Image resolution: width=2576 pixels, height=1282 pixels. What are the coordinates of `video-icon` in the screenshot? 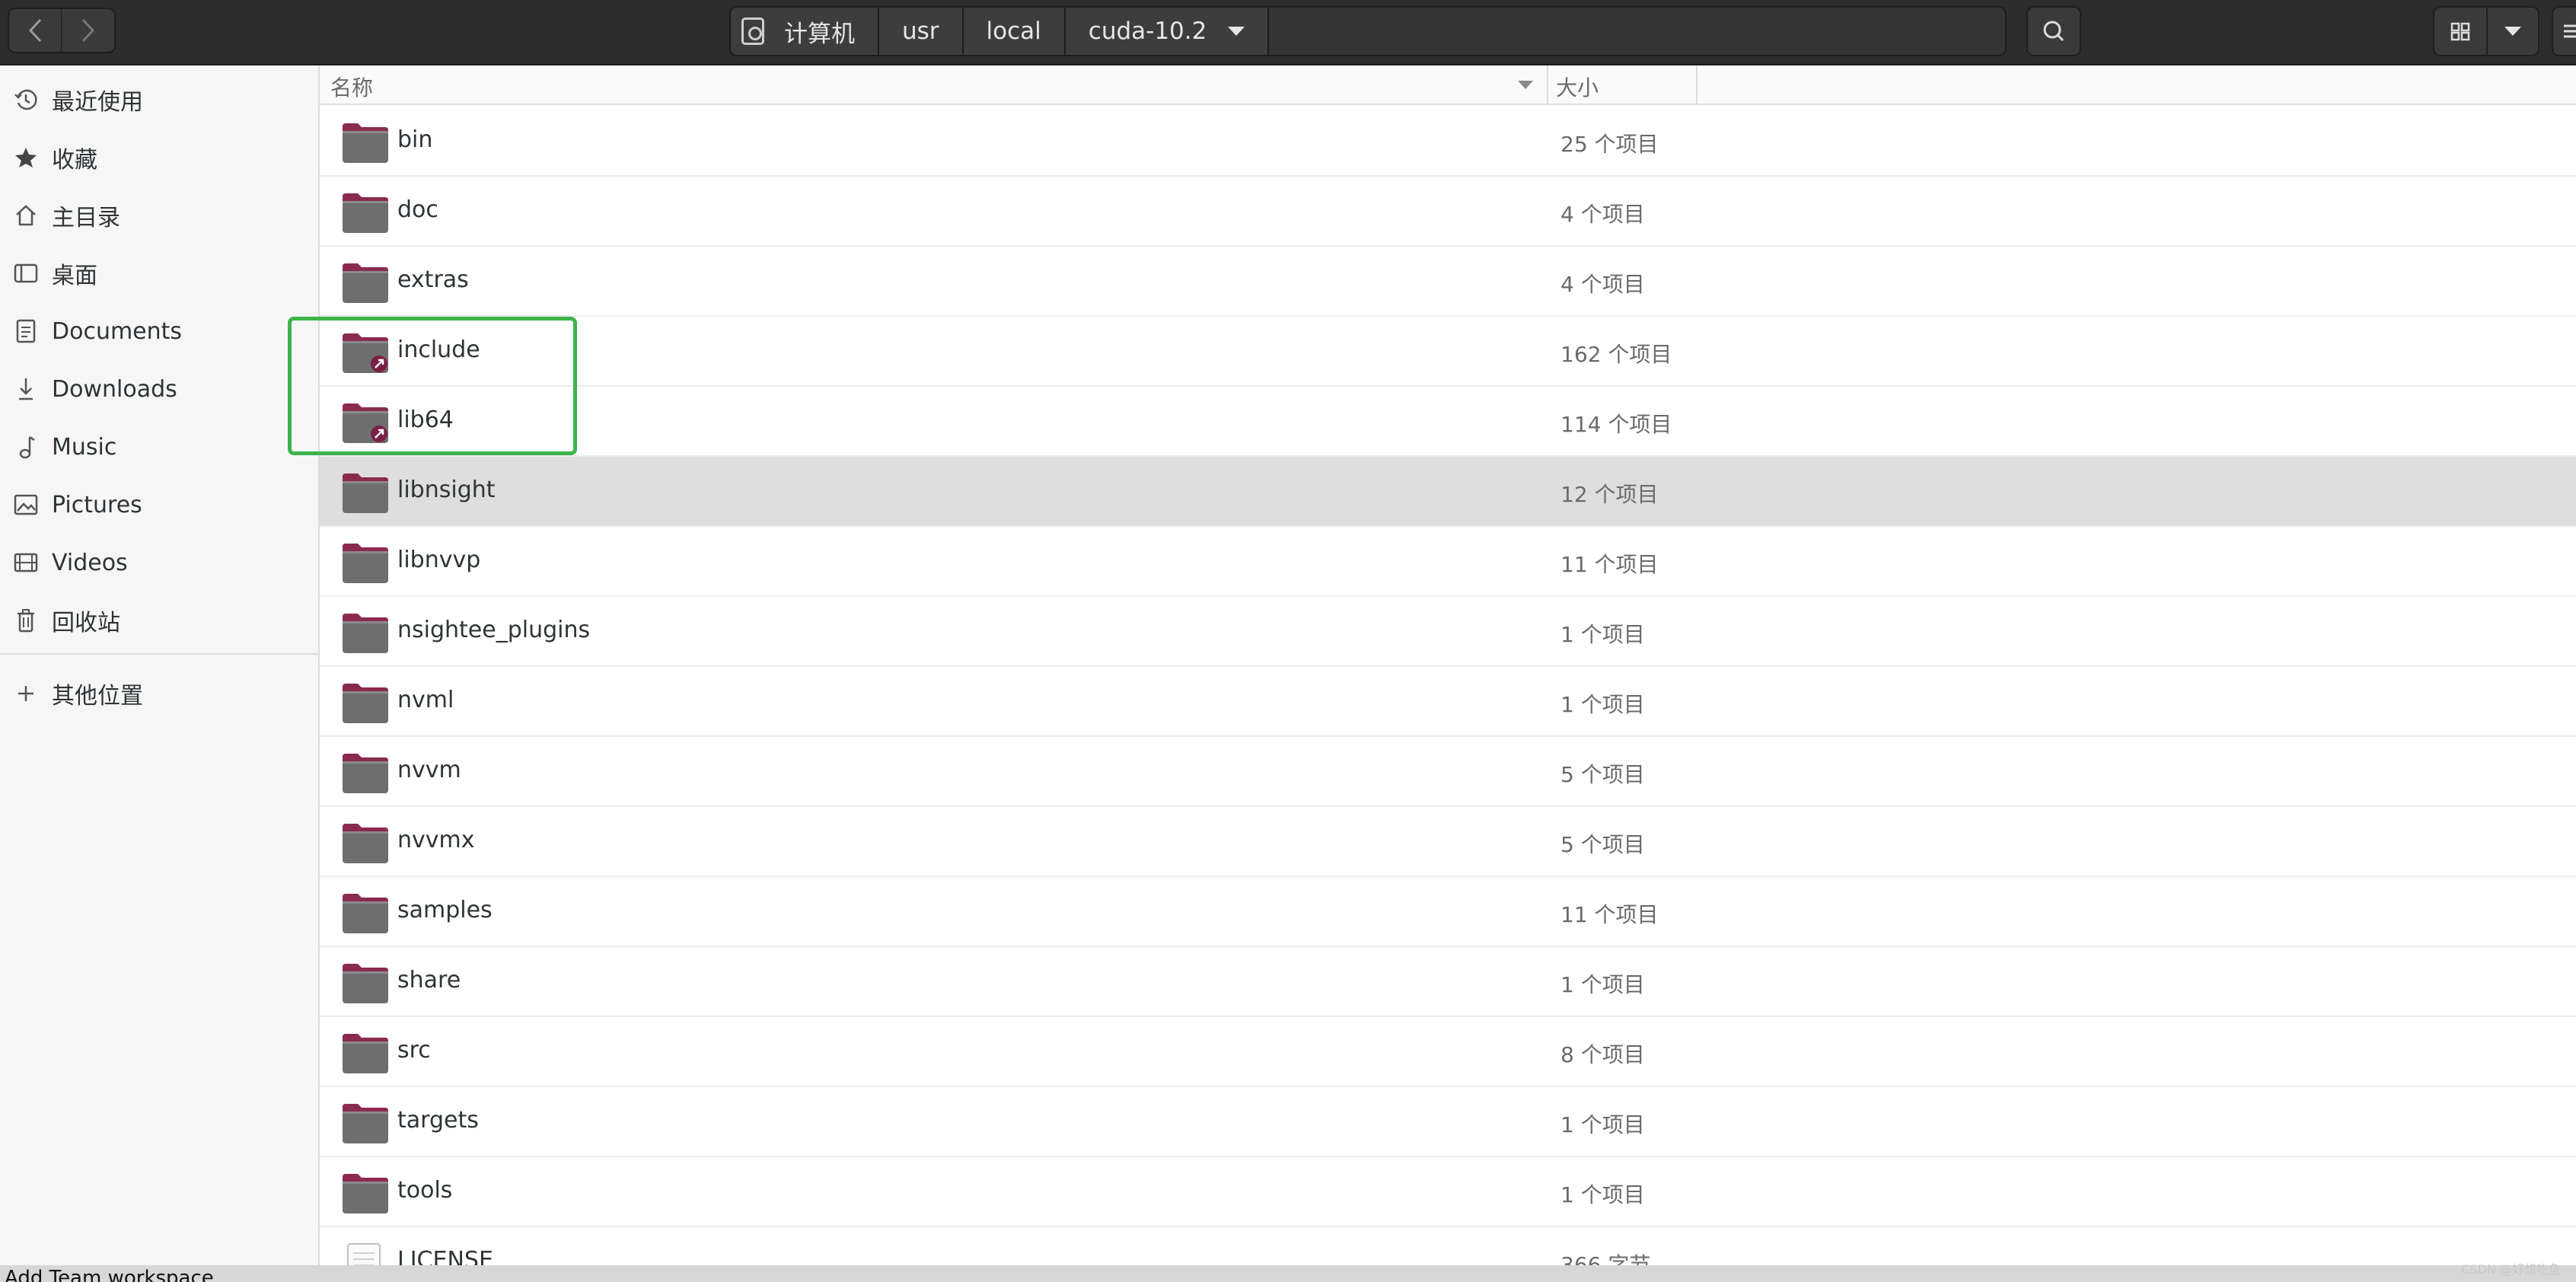 It's located at (26, 562).